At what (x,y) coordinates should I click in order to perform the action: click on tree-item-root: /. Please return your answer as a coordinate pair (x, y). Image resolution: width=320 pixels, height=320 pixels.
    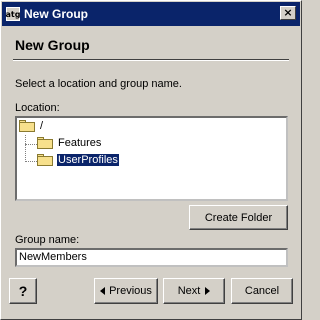
    Looking at the image, I should click on (31, 126).